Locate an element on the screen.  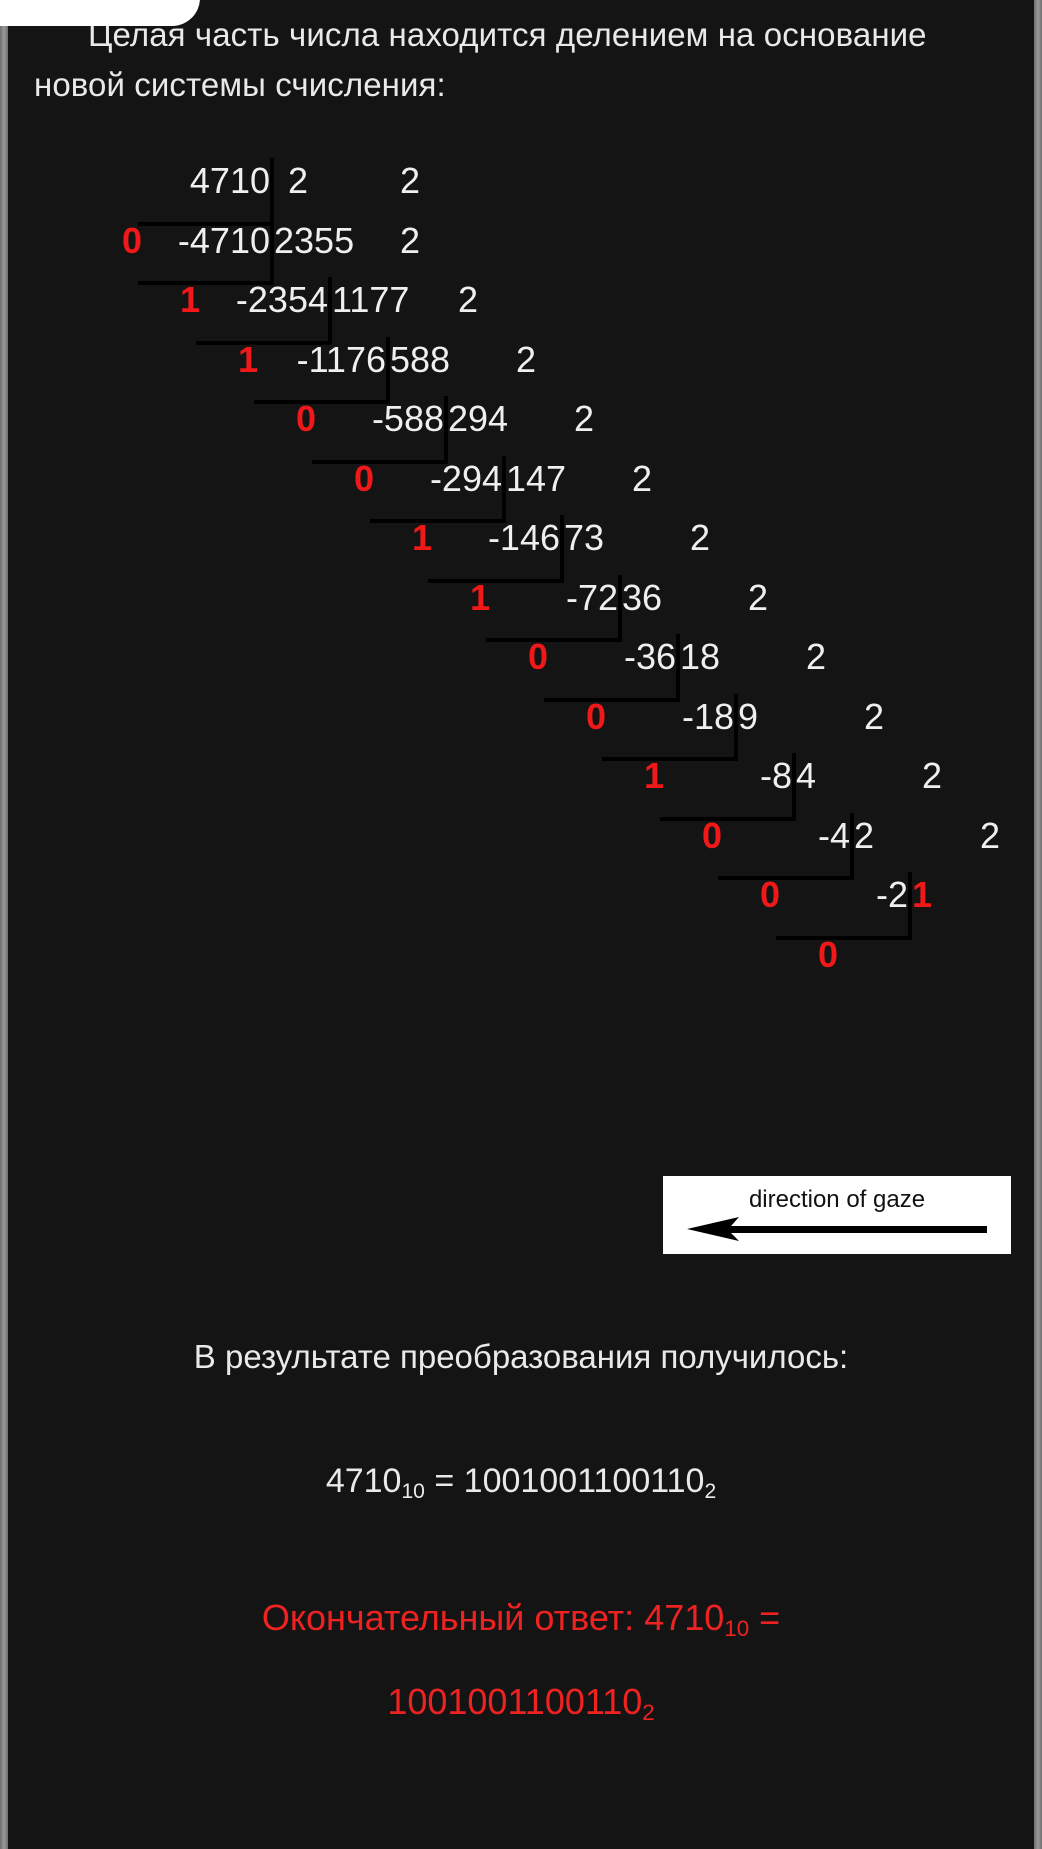
division-row: 0 is located at coordinates (521, 955).